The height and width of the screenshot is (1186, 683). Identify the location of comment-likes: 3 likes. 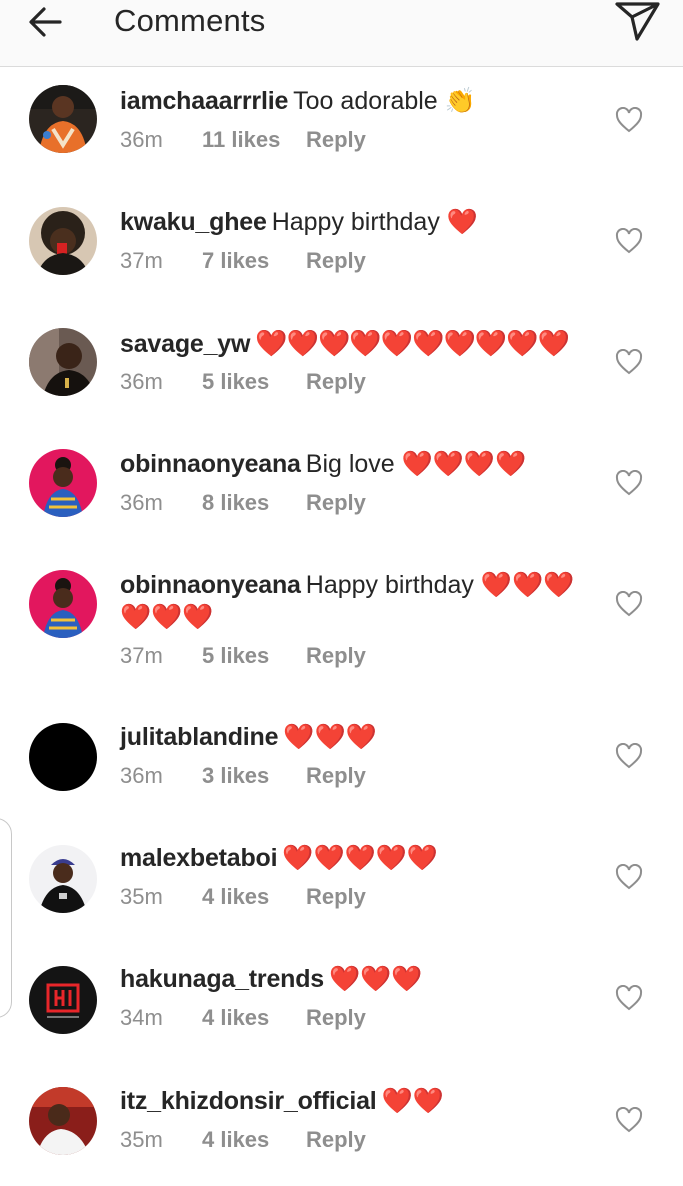
(254, 776).